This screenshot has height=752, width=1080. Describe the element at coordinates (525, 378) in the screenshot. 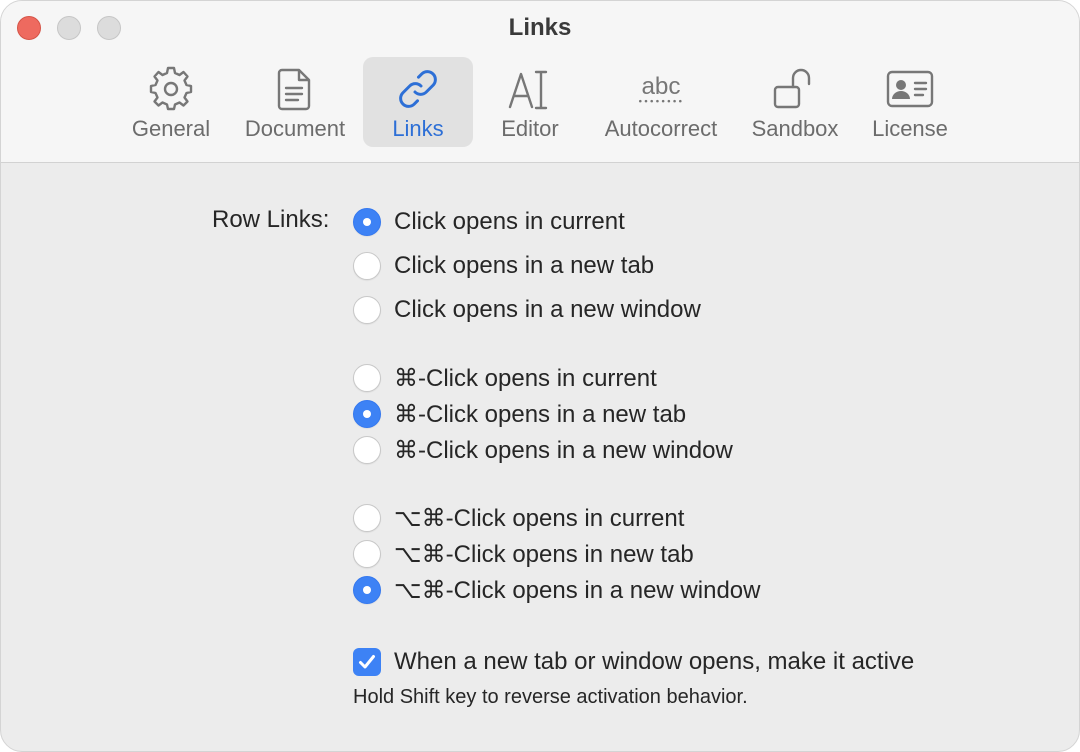

I see `radio-label: ⌘-Click opens in current` at that location.